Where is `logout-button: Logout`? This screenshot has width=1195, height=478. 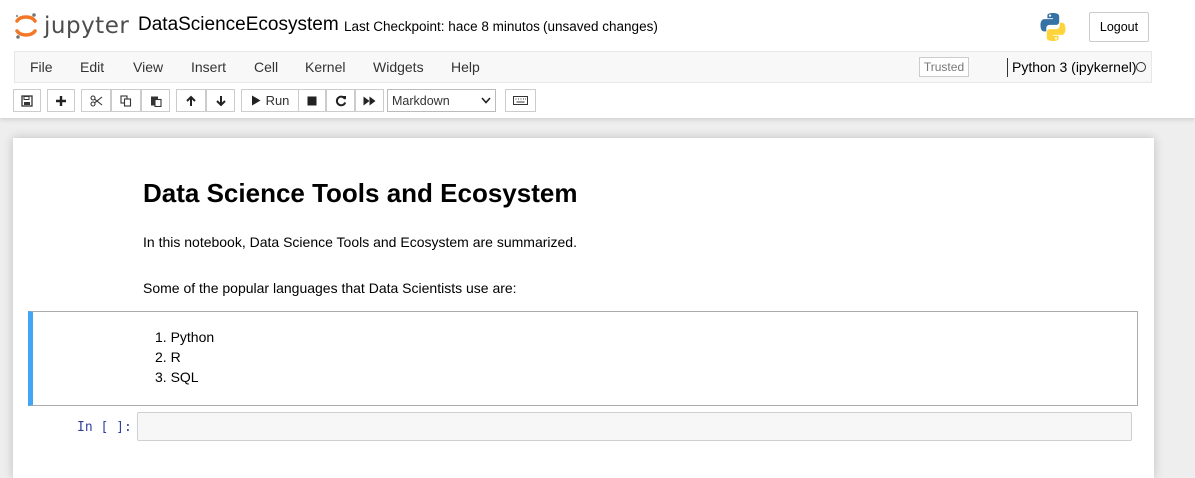
logout-button: Logout is located at coordinates (1119, 27).